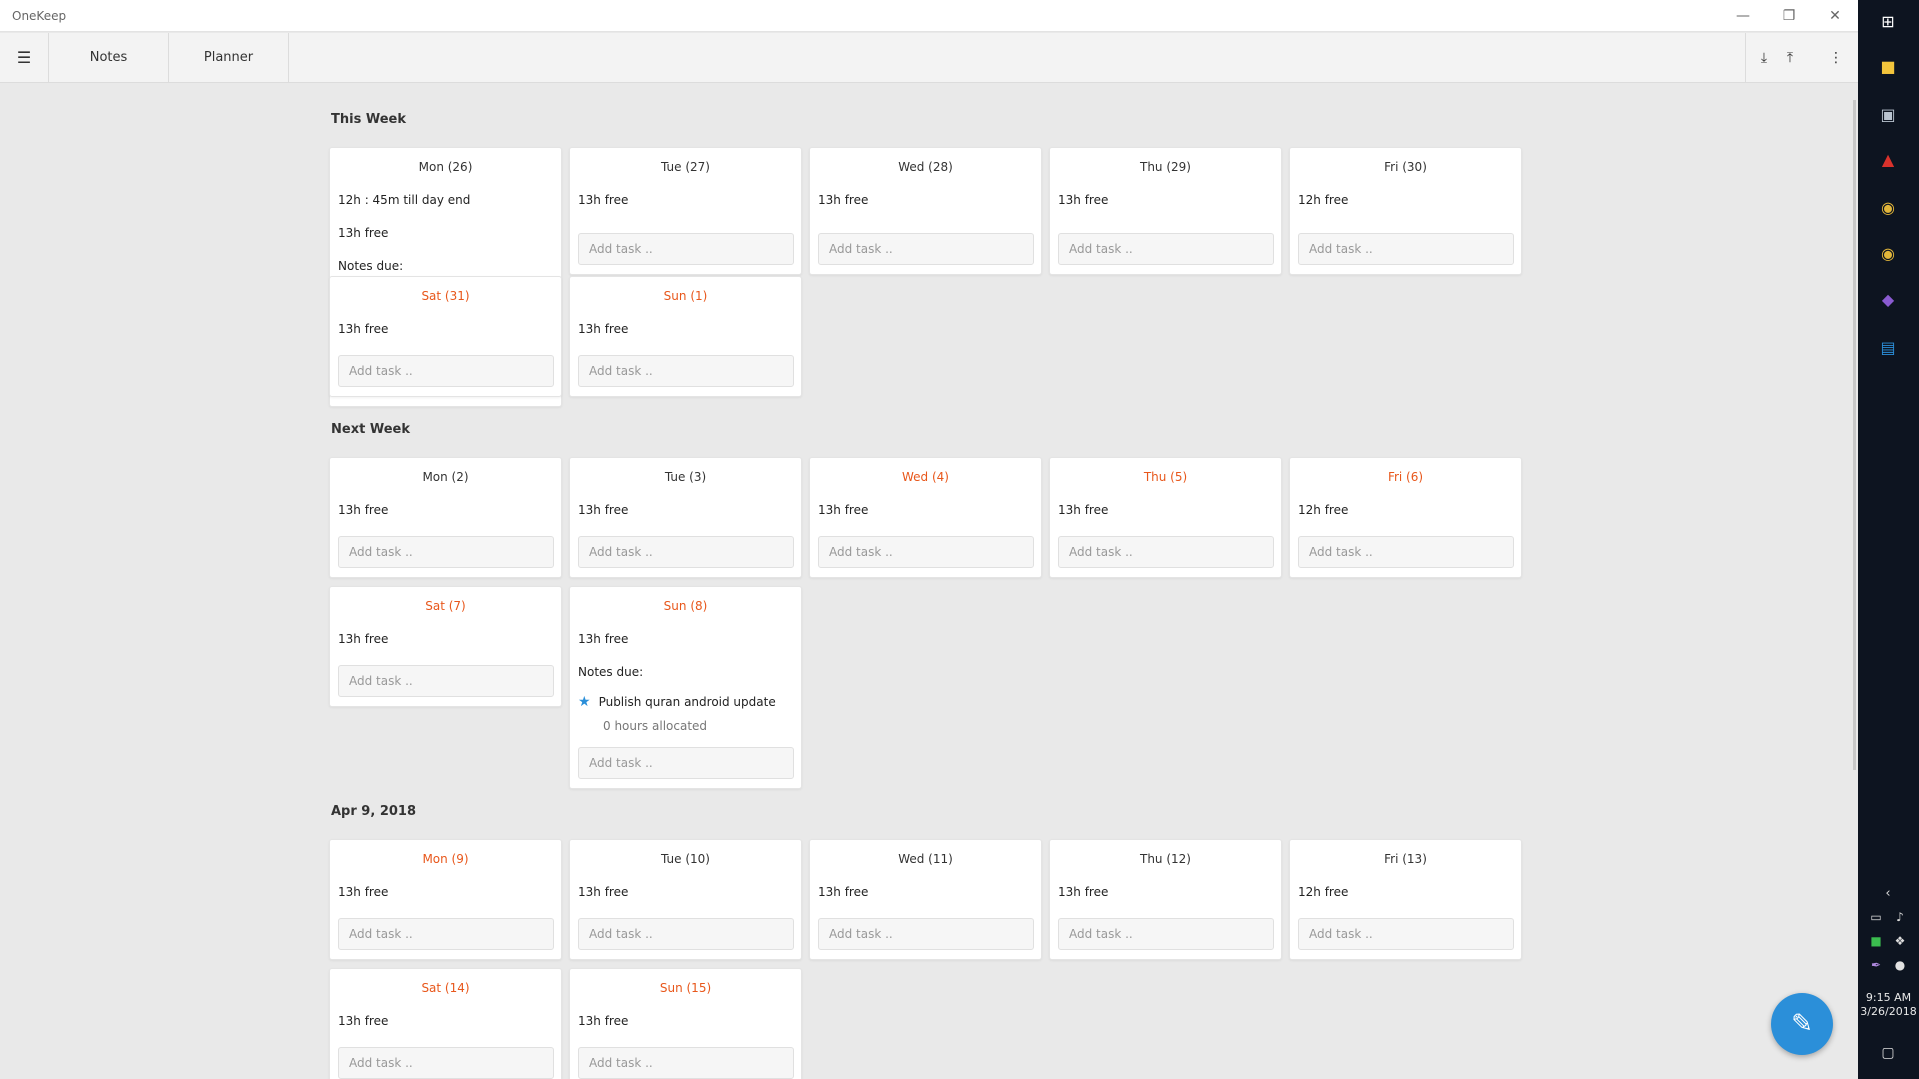 The image size is (1919, 1079). I want to click on day-card: Thu (12) 13h free Add task .., so click(1165, 899).